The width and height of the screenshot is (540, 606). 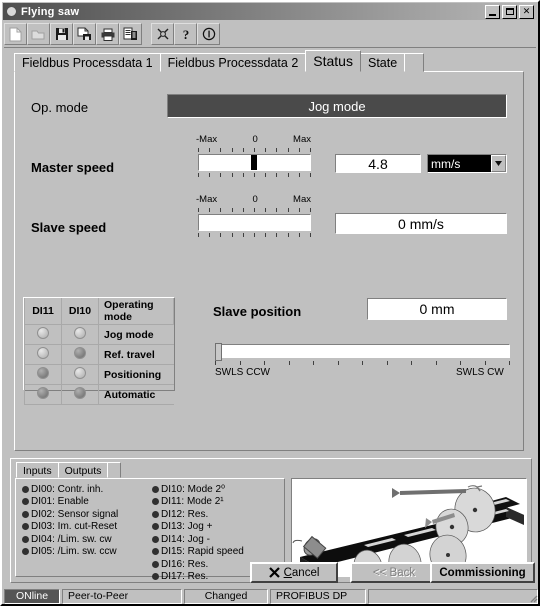 What do you see at coordinates (69, 227) in the screenshot?
I see `slave-speed-label: Slave speed` at bounding box center [69, 227].